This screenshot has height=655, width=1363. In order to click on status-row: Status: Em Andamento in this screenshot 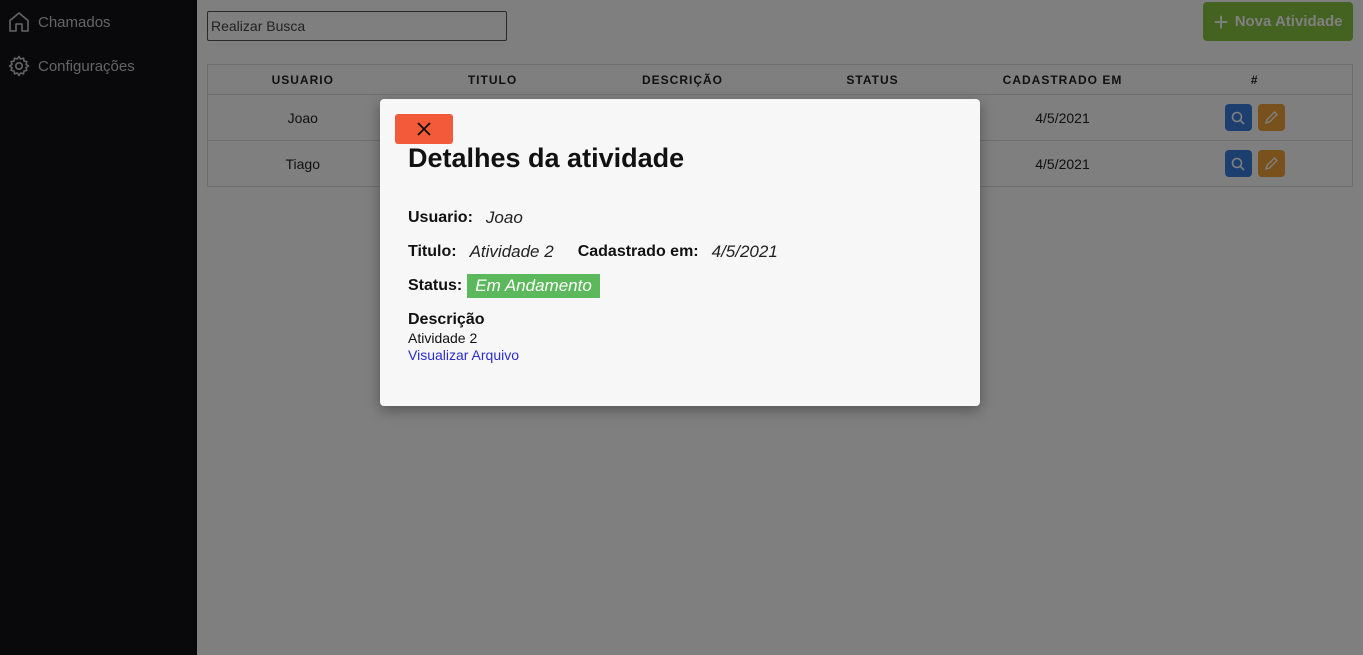, I will do `click(504, 286)`.